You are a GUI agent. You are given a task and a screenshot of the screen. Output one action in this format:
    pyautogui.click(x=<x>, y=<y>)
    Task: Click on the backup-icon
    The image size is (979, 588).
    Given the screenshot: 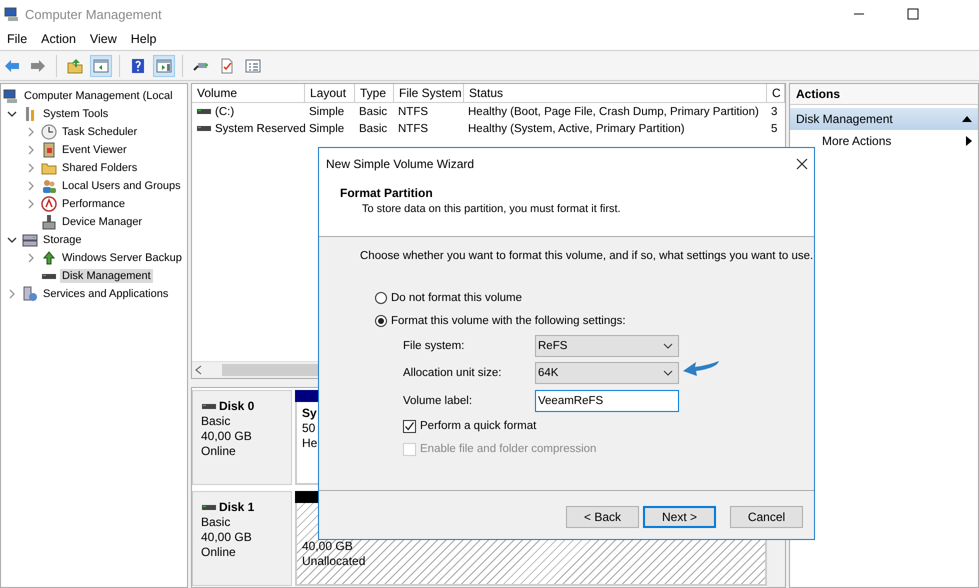 What is the action you would take?
    pyautogui.click(x=49, y=258)
    